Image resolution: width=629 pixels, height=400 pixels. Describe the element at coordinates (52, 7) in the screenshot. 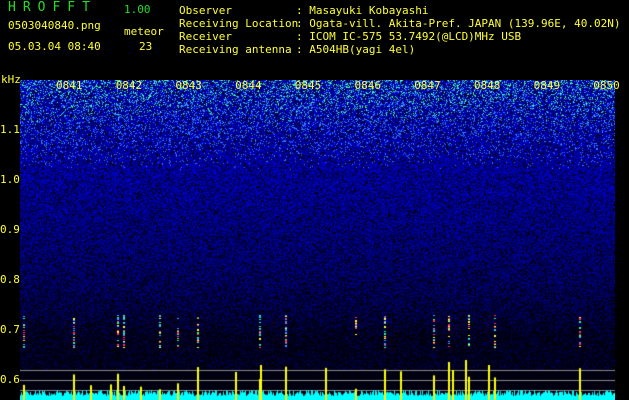

I see `app-logo: HROFFT` at that location.